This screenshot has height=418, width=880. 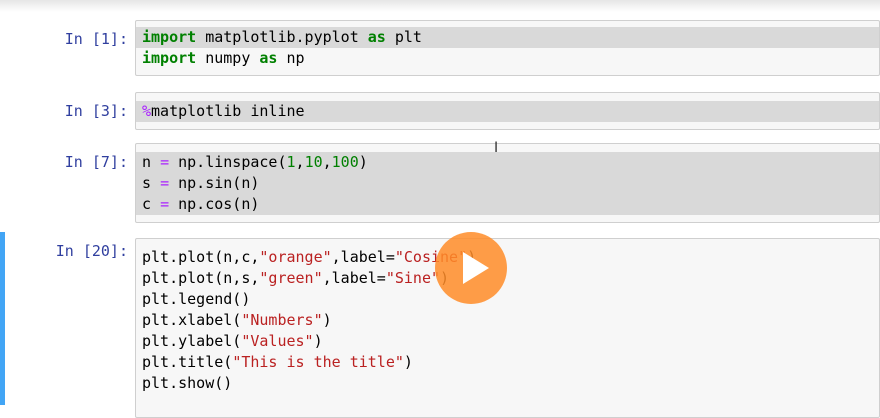 What do you see at coordinates (507, 383) in the screenshot?
I see `code-line: plt.show()` at bounding box center [507, 383].